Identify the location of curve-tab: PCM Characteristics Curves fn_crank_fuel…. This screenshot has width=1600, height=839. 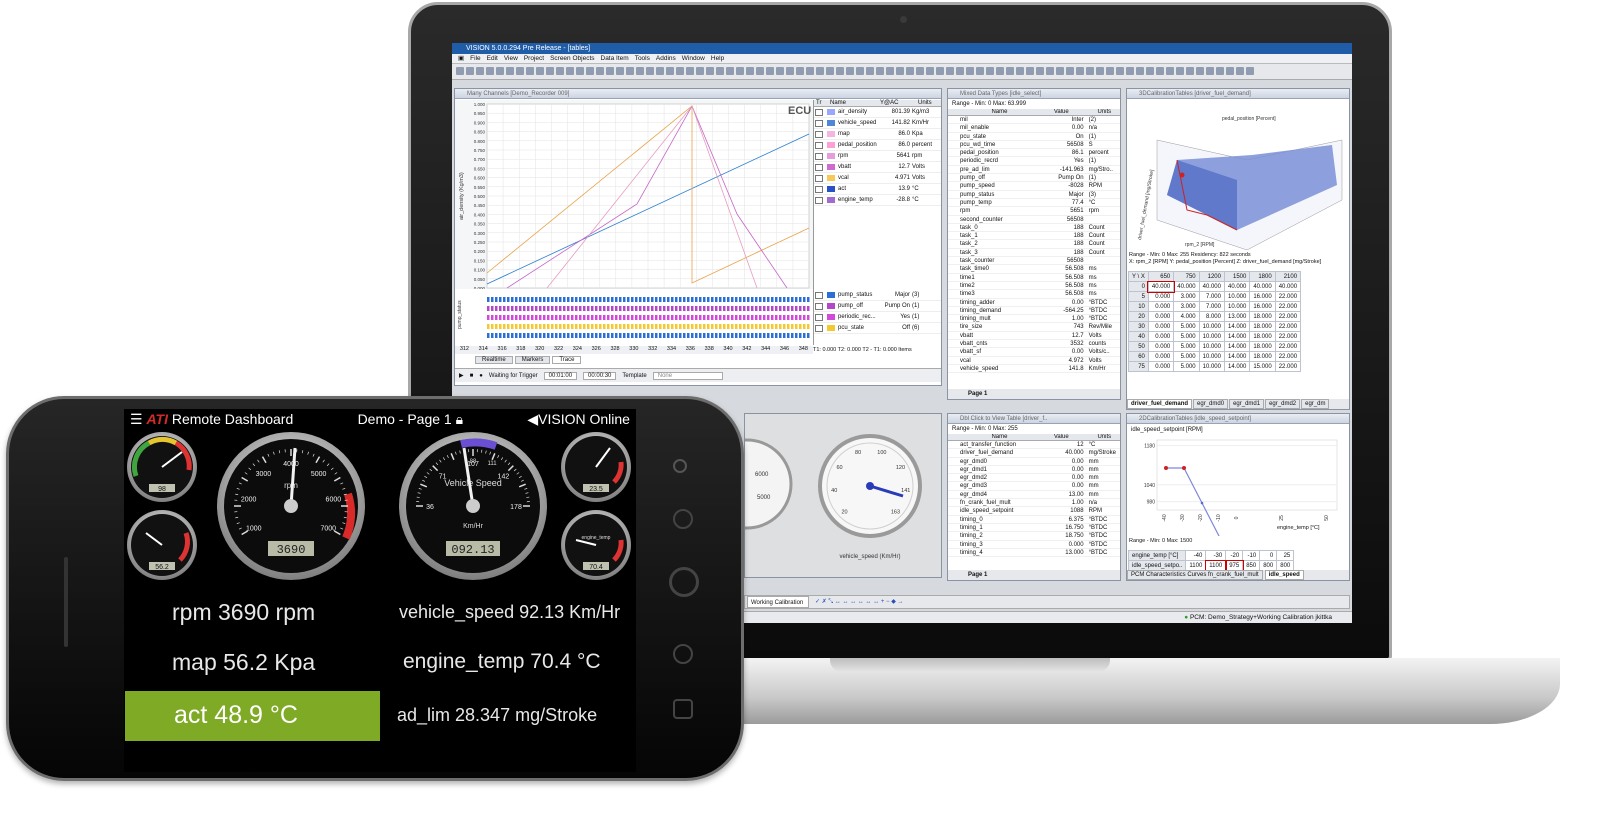
(1195, 575).